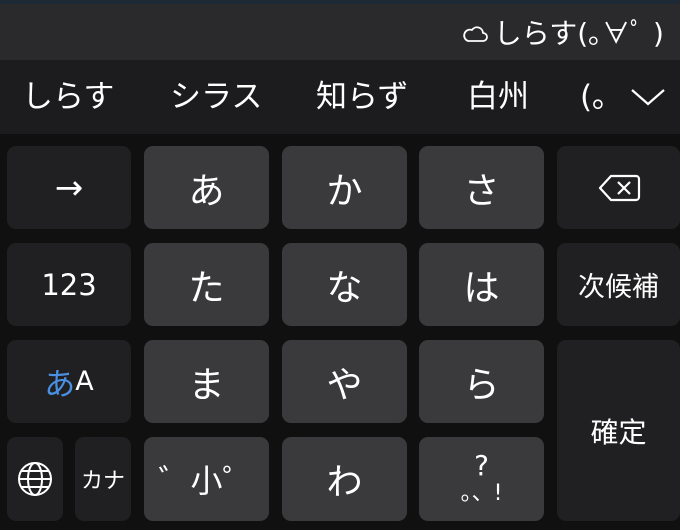  I want to click on confirm-key: 確定, so click(618, 430).